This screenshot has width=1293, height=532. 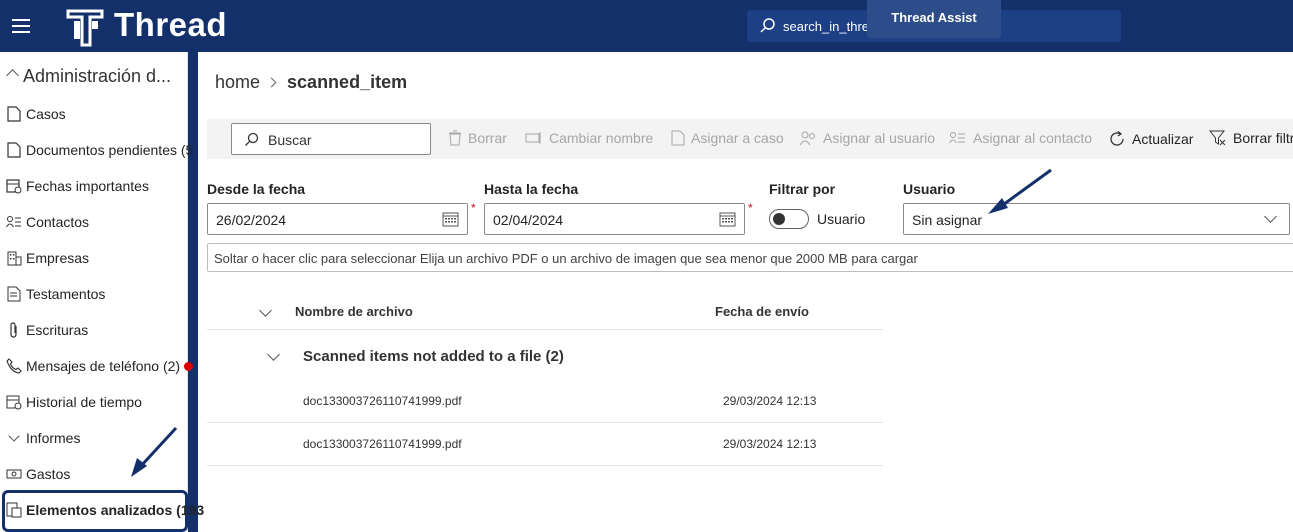 What do you see at coordinates (14, 402) in the screenshot?
I see `calendar-clock-icon` at bounding box center [14, 402].